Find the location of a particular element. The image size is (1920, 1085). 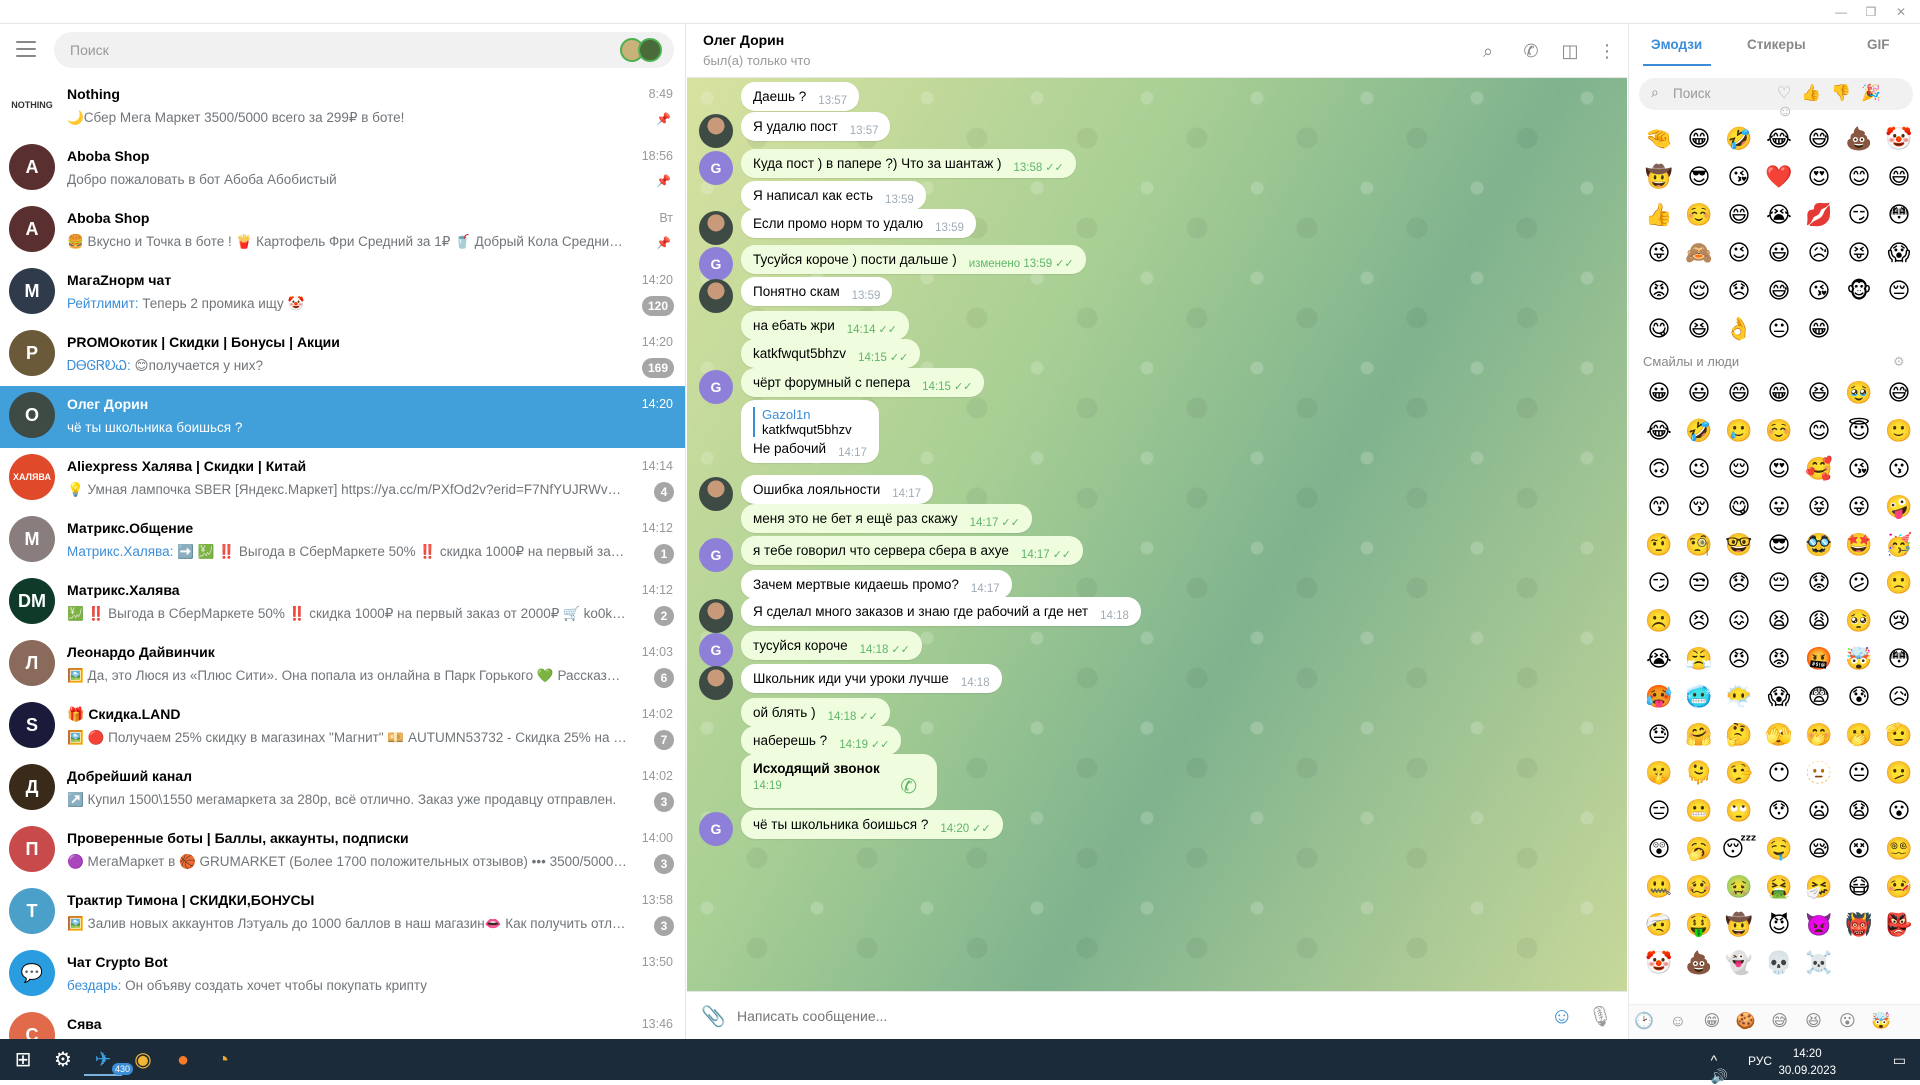

emoji-cell: 🤣 is located at coordinates (1739, 139).